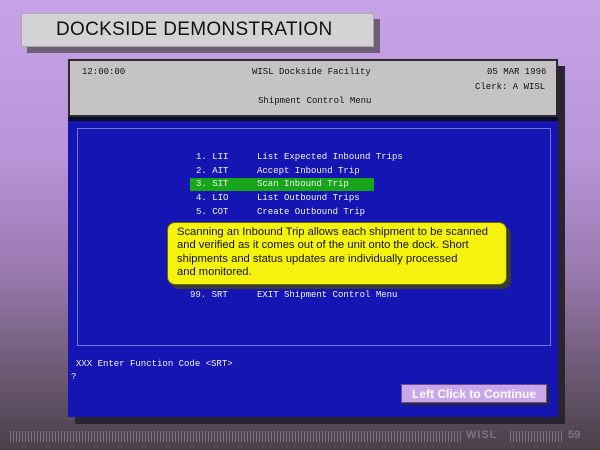  I want to click on menu-item-exit: 99. SRT EXIT Shipment Control Menu, so click(320, 295).